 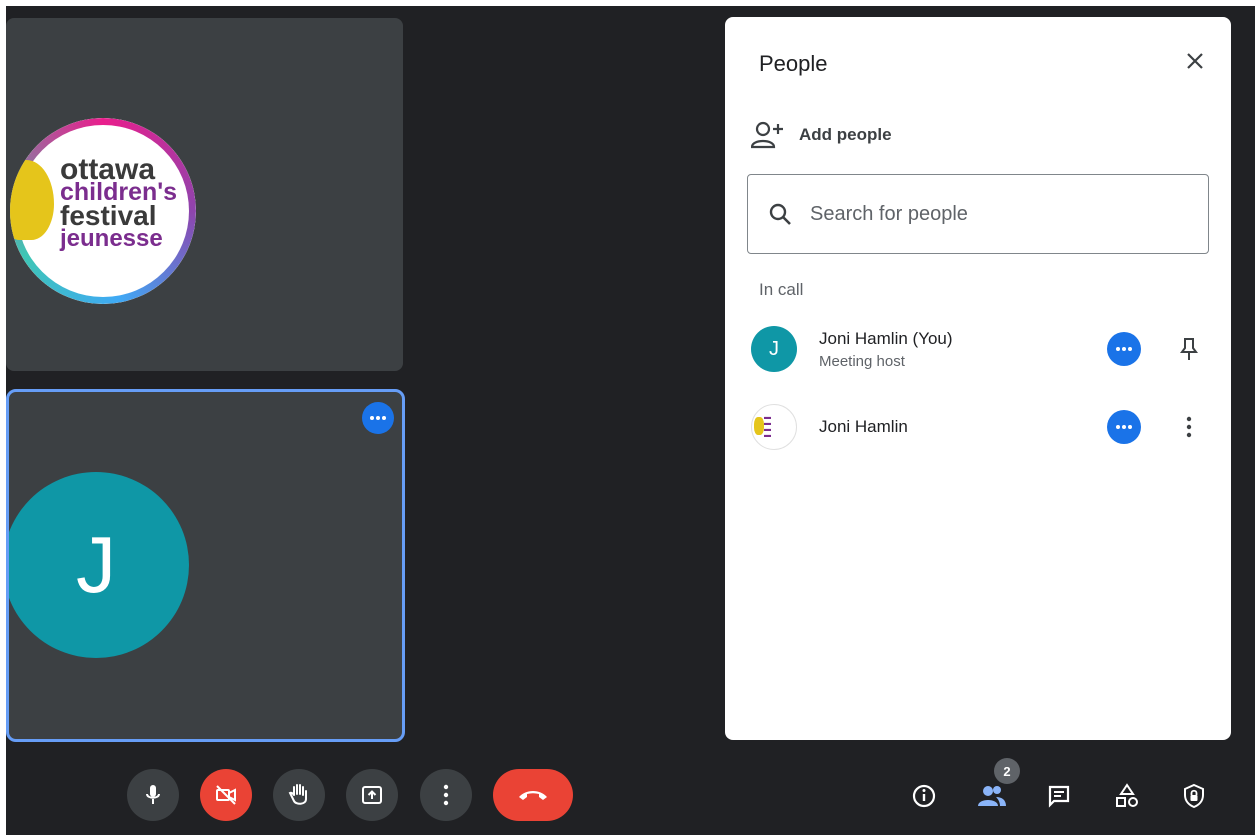 I want to click on search-icon, so click(x=780, y=214).